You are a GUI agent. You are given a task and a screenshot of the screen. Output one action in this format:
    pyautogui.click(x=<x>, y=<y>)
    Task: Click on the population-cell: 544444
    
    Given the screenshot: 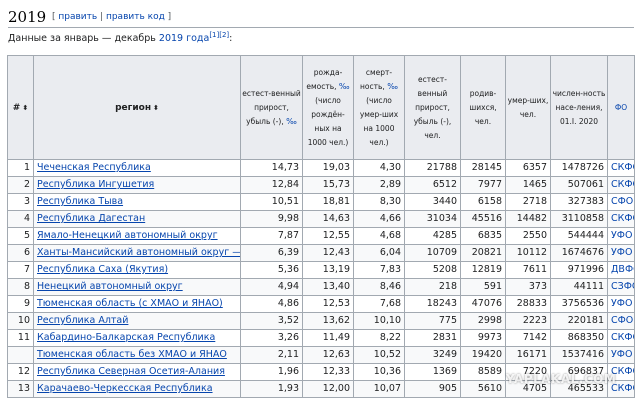 What is the action you would take?
    pyautogui.click(x=579, y=236)
    